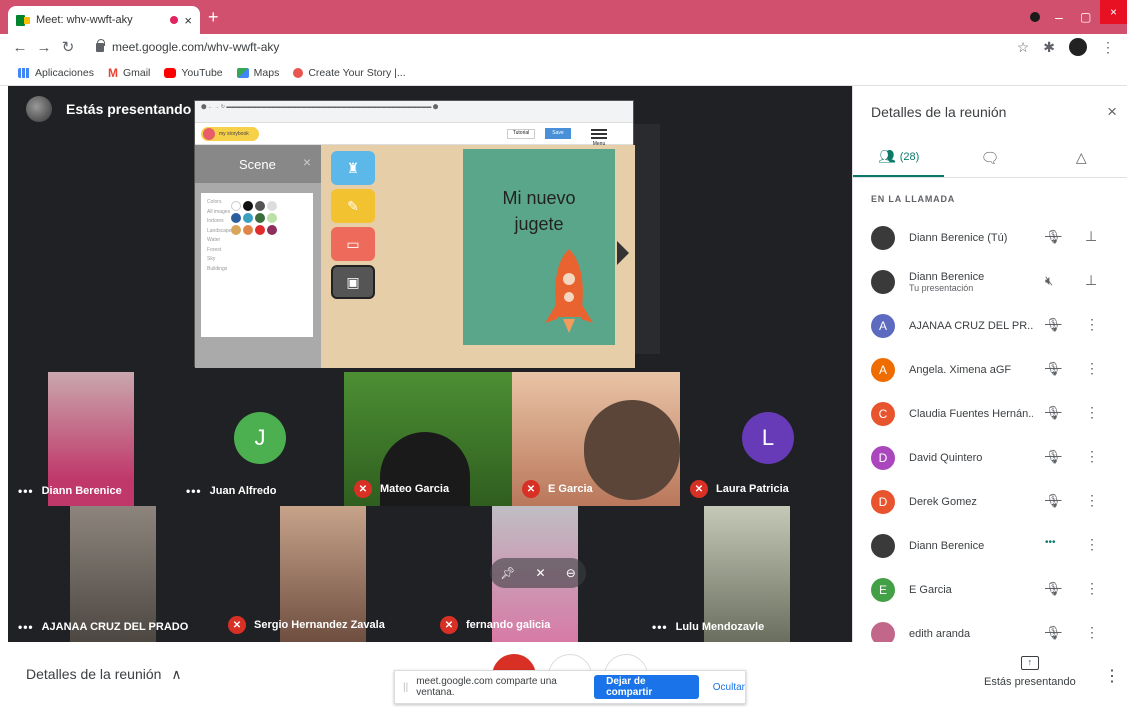 This screenshot has width=1127, height=707. I want to click on back-arrow-icon: ←, so click(20, 47).